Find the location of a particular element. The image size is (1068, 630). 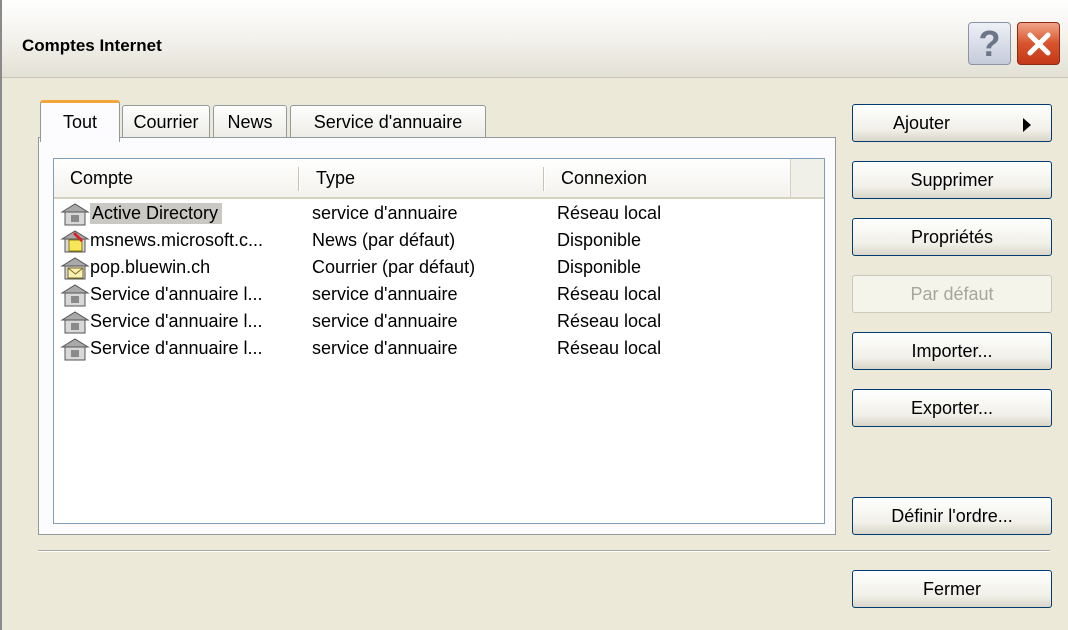

remove-button: Supprimer is located at coordinates (952, 180).